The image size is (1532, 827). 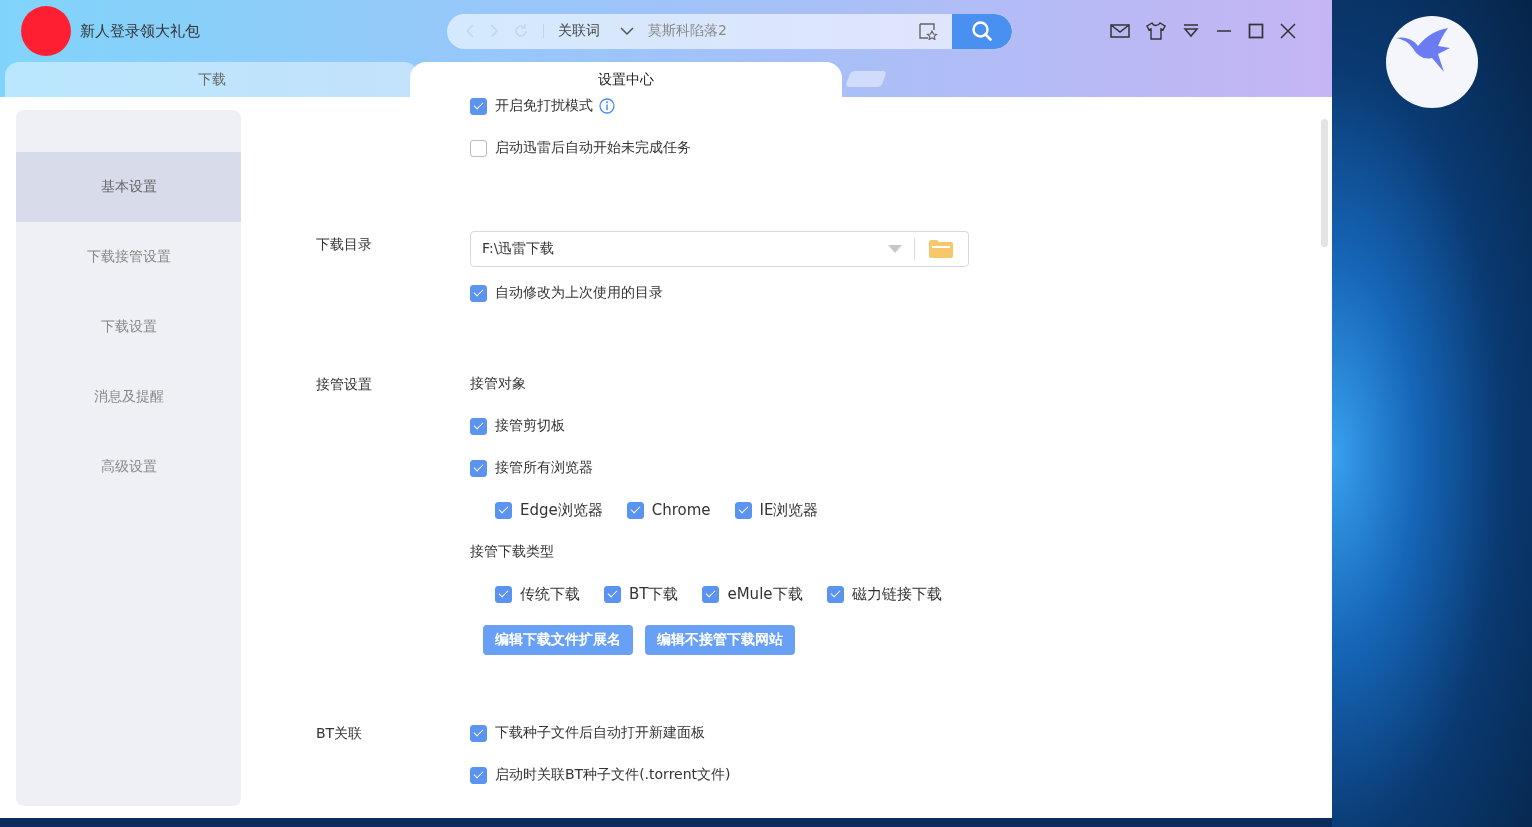 I want to click on dropdown-menu-icon, so click(x=1191, y=31).